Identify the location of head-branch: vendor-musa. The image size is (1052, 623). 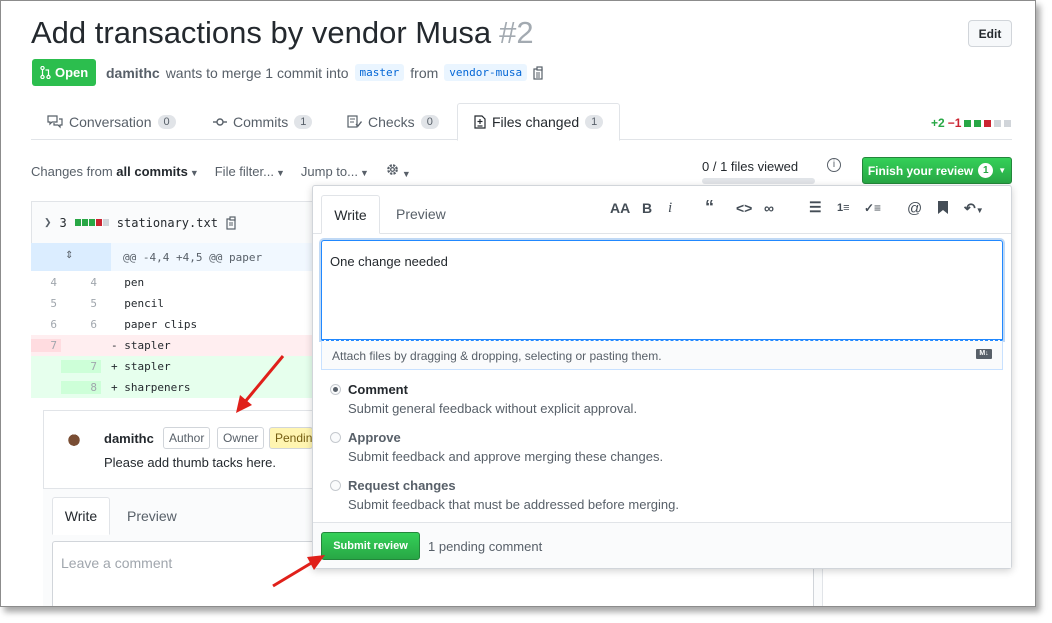
(486, 72).